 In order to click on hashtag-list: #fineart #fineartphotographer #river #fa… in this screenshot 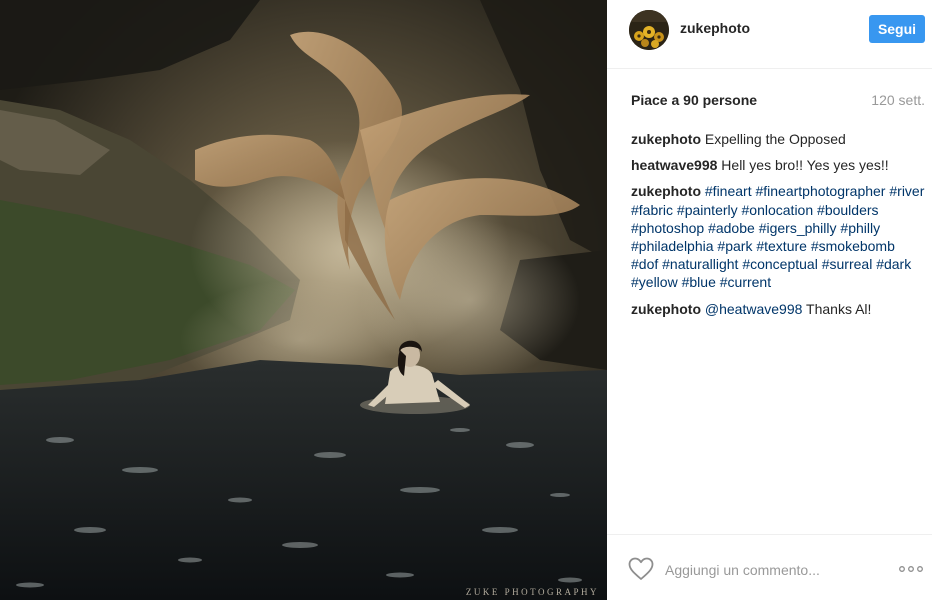, I will do `click(777, 236)`.